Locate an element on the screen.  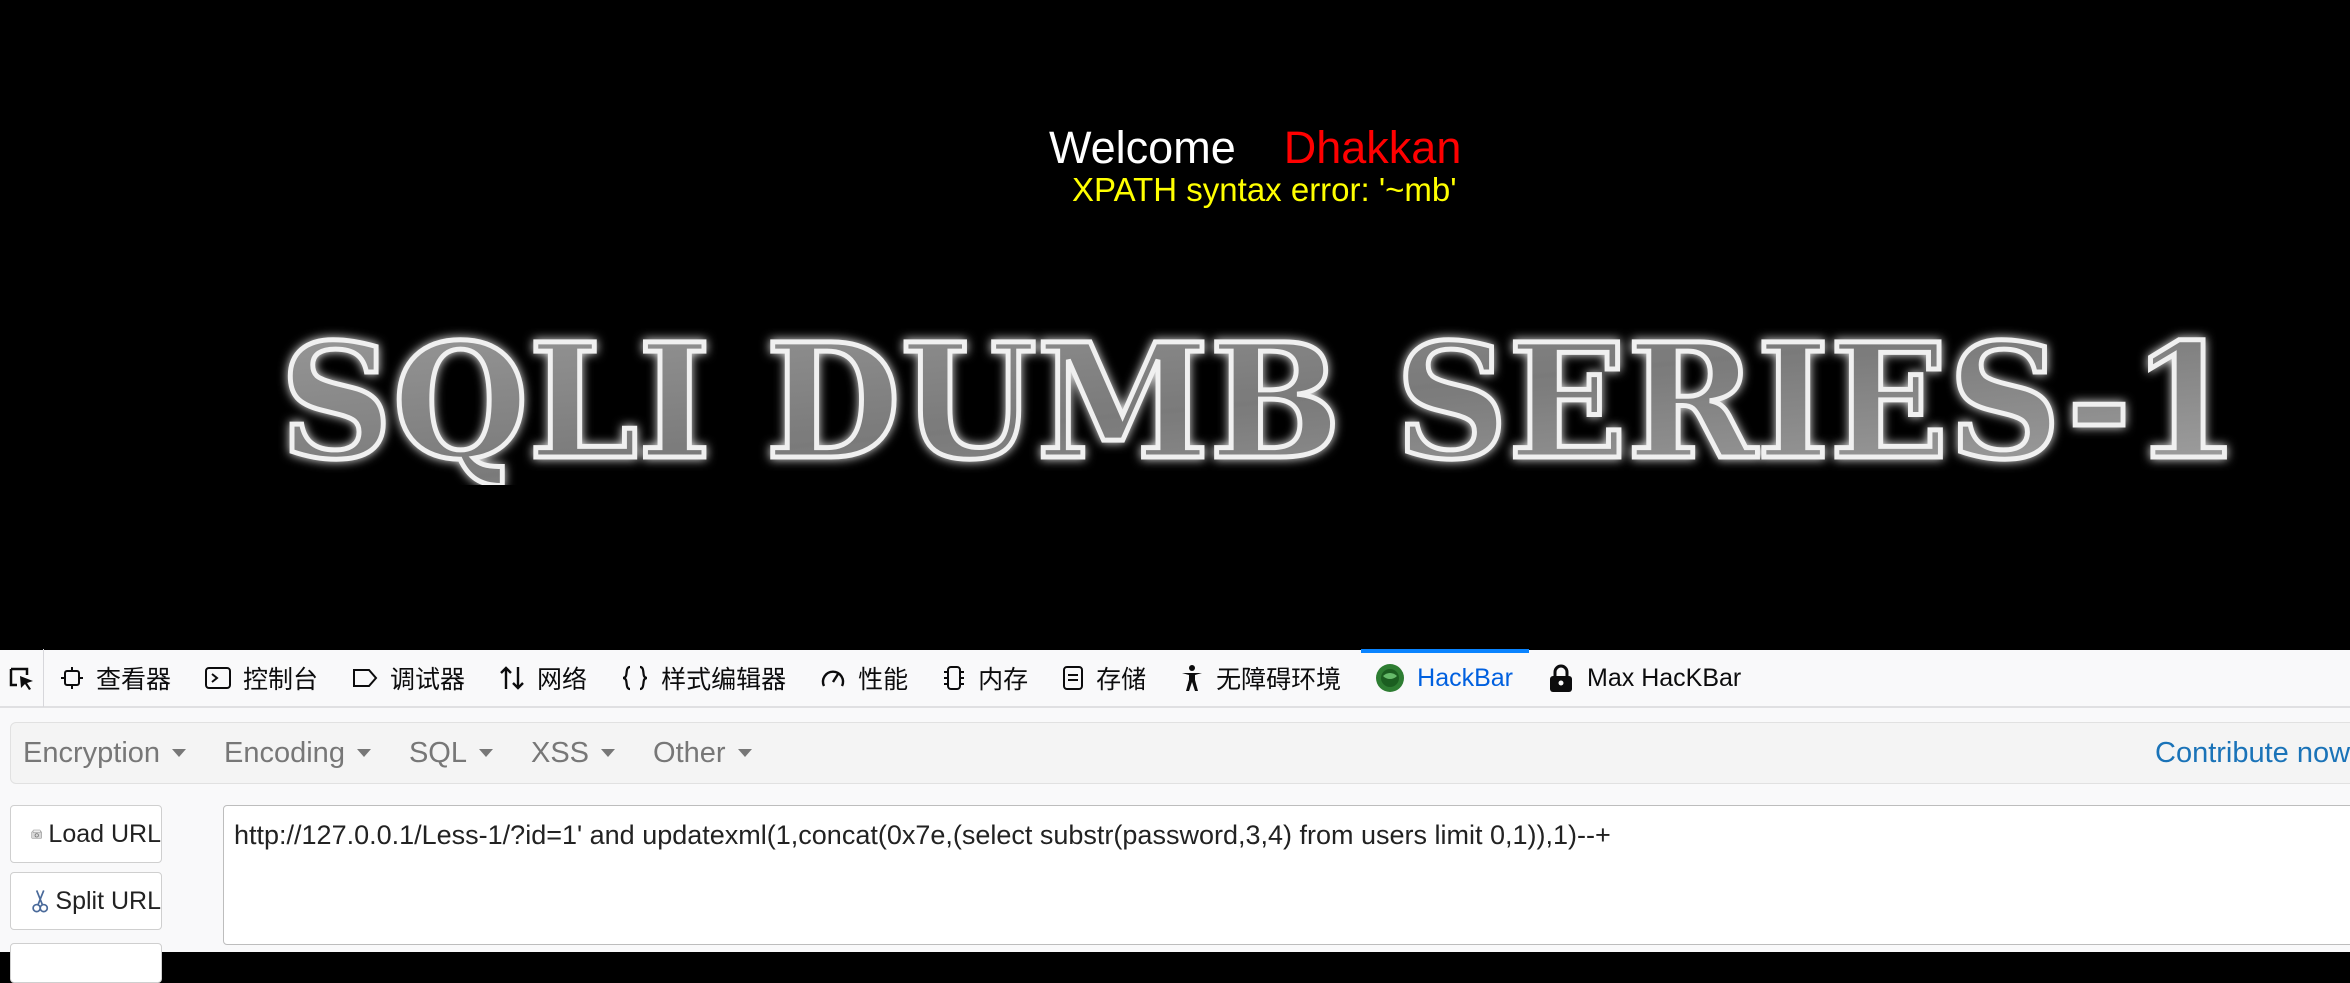
tab-accessibility: 无障碍环境 is located at coordinates (1268, 678).